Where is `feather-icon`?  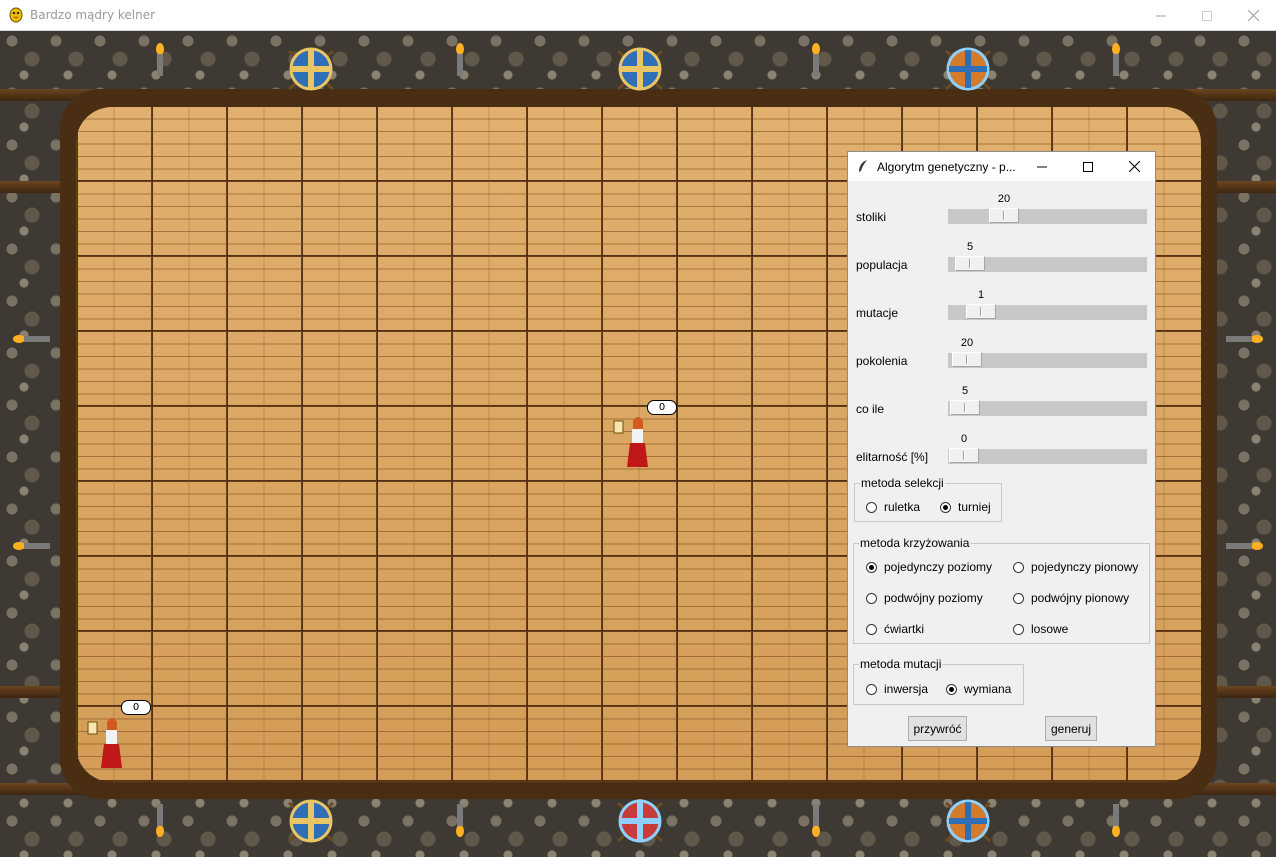 feather-icon is located at coordinates (863, 166).